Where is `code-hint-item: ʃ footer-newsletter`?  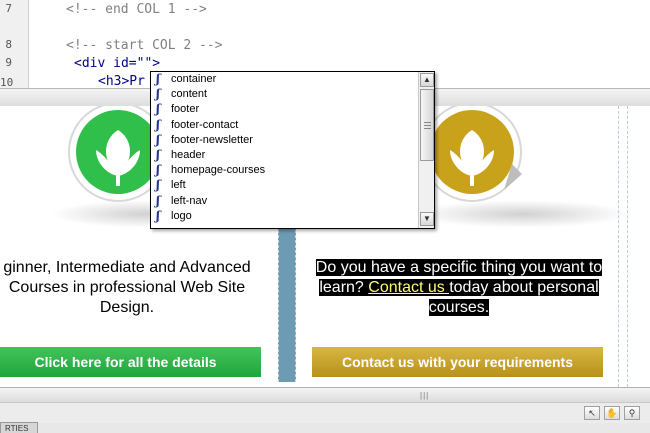 code-hint-item: ʃ footer-newsletter is located at coordinates (285, 140).